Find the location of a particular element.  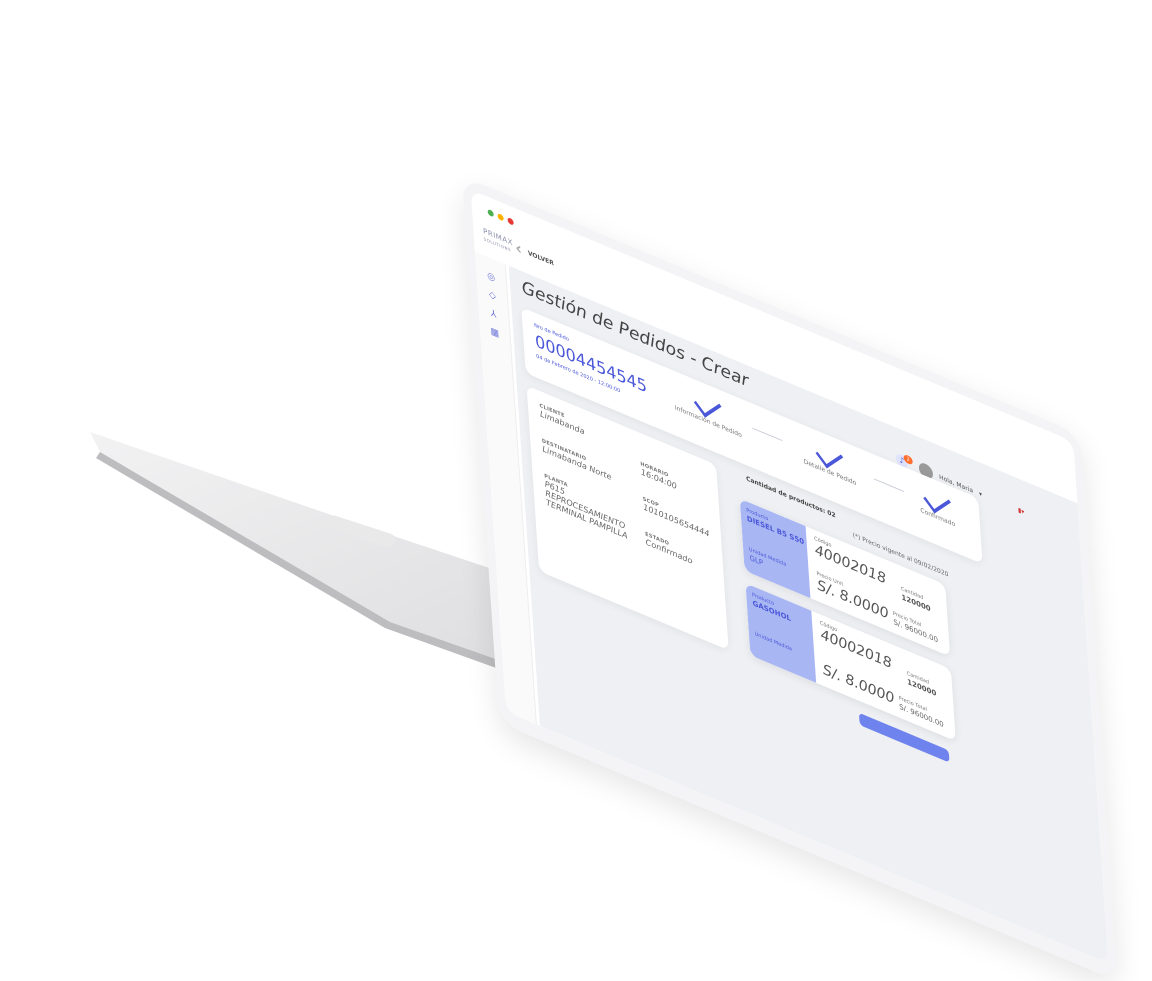

flag-icon: ▮▾ is located at coordinates (1021, 511).